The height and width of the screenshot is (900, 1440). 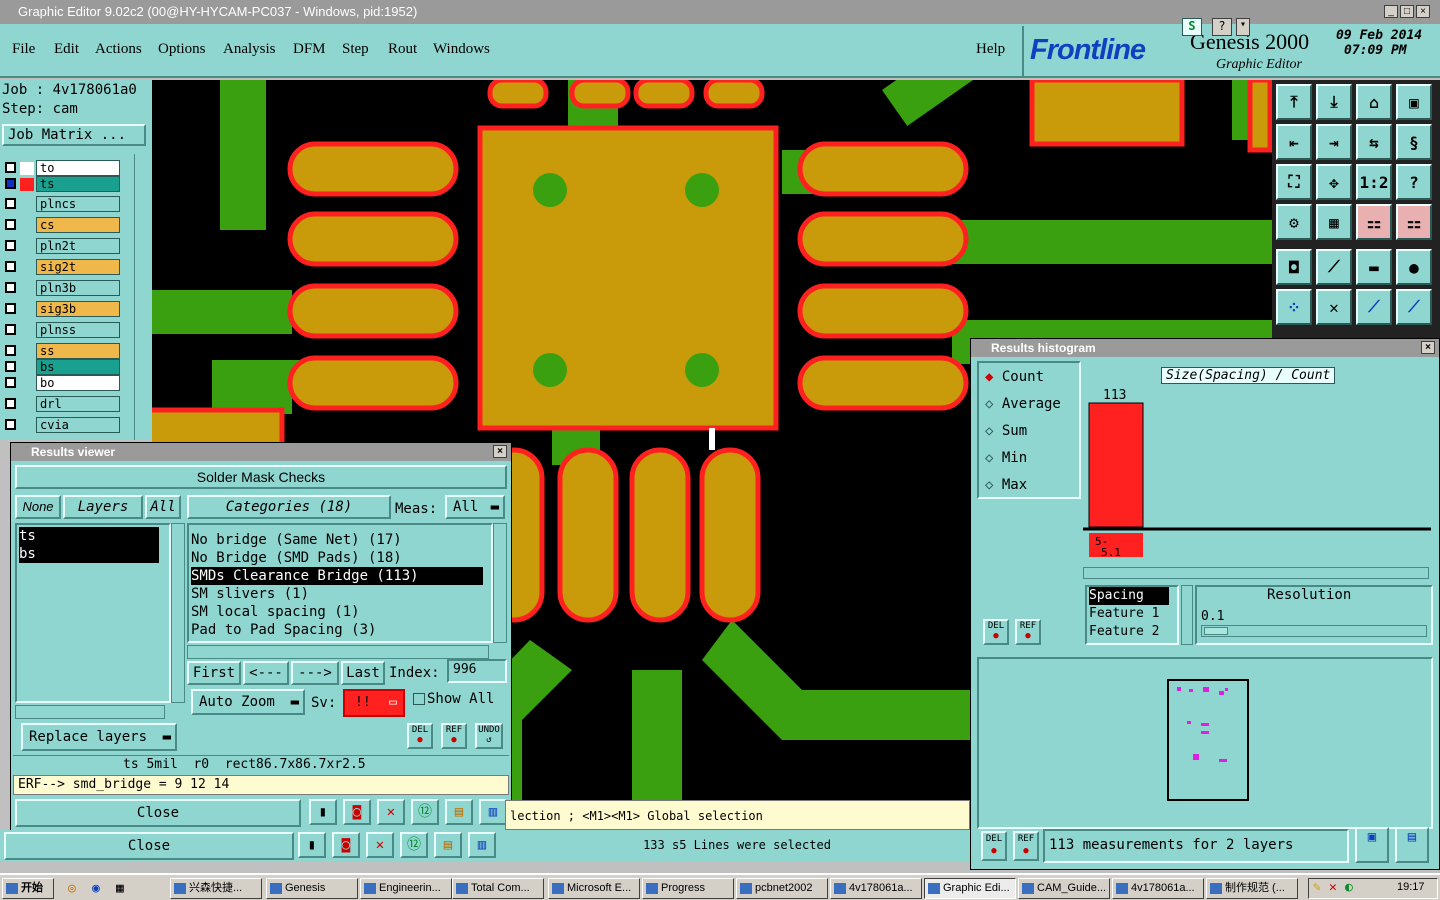 I want to click on histogram-close-icon: ×, so click(x=1428, y=347).